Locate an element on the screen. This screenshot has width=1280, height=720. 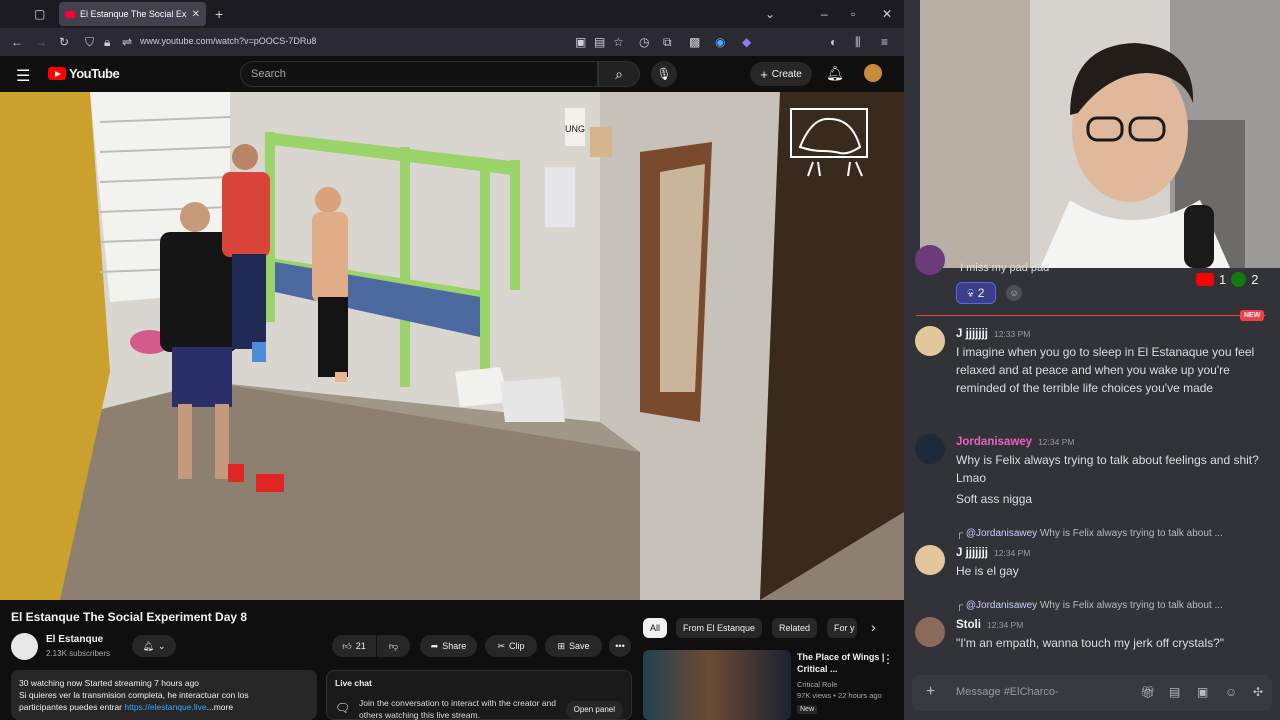
close-window-icon: ✕ is located at coordinates (887, 14).